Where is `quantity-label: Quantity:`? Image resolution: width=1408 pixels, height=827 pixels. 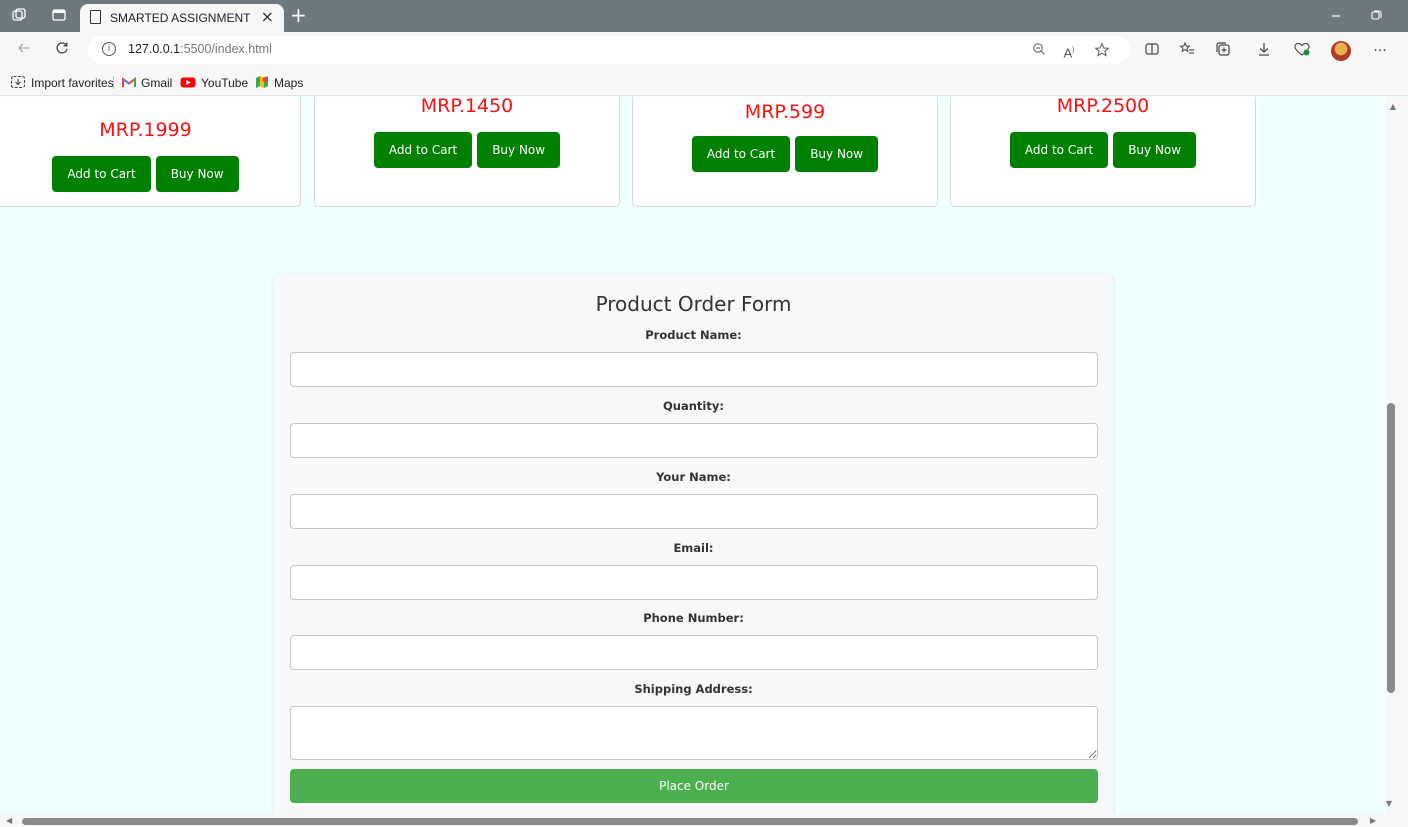 quantity-label: Quantity: is located at coordinates (693, 406).